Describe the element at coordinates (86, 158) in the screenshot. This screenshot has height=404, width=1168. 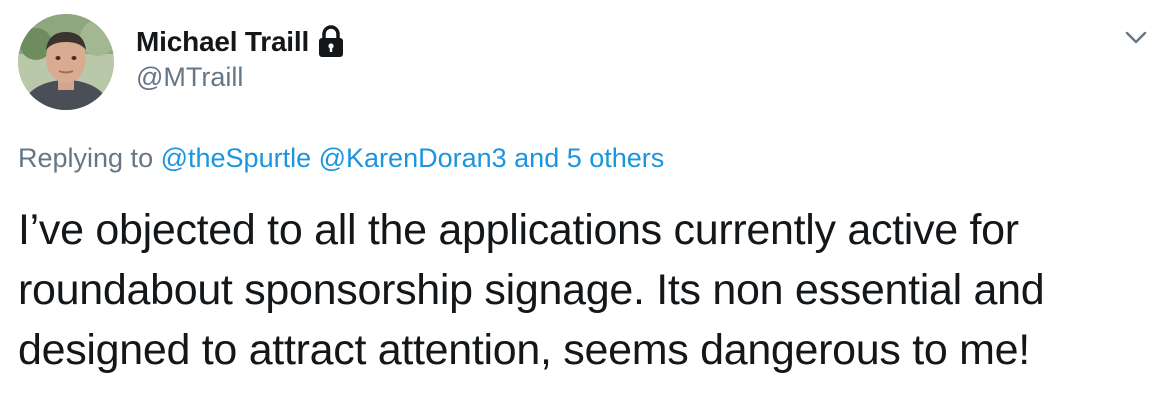
I see `replying-to-label: Replying to` at that location.